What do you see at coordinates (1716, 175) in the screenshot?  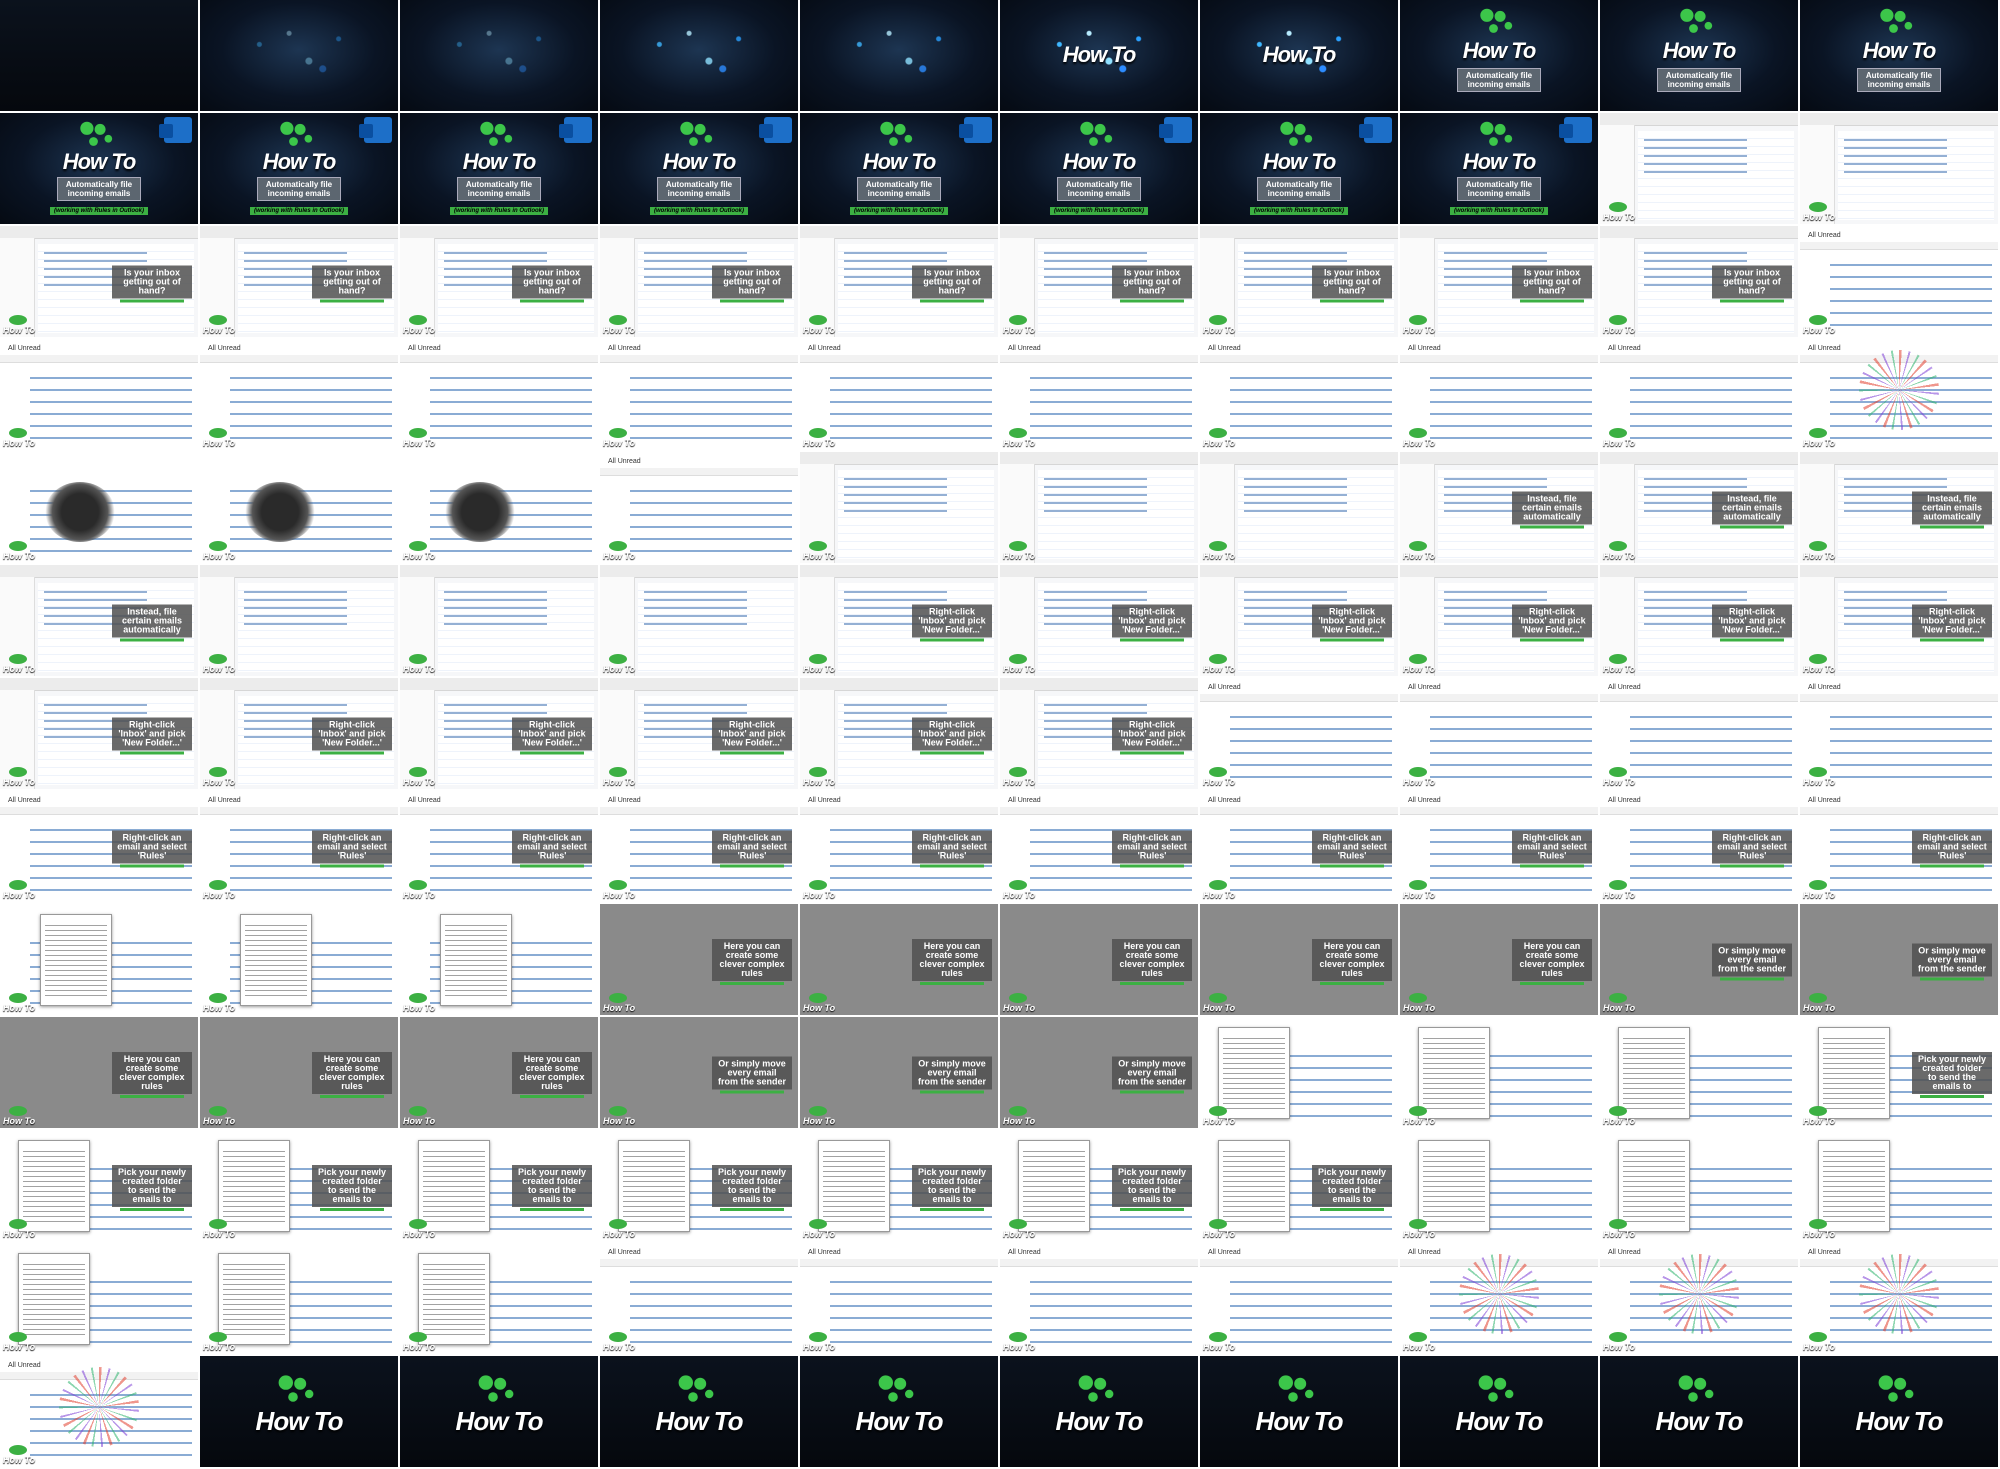 I see `message-list` at bounding box center [1716, 175].